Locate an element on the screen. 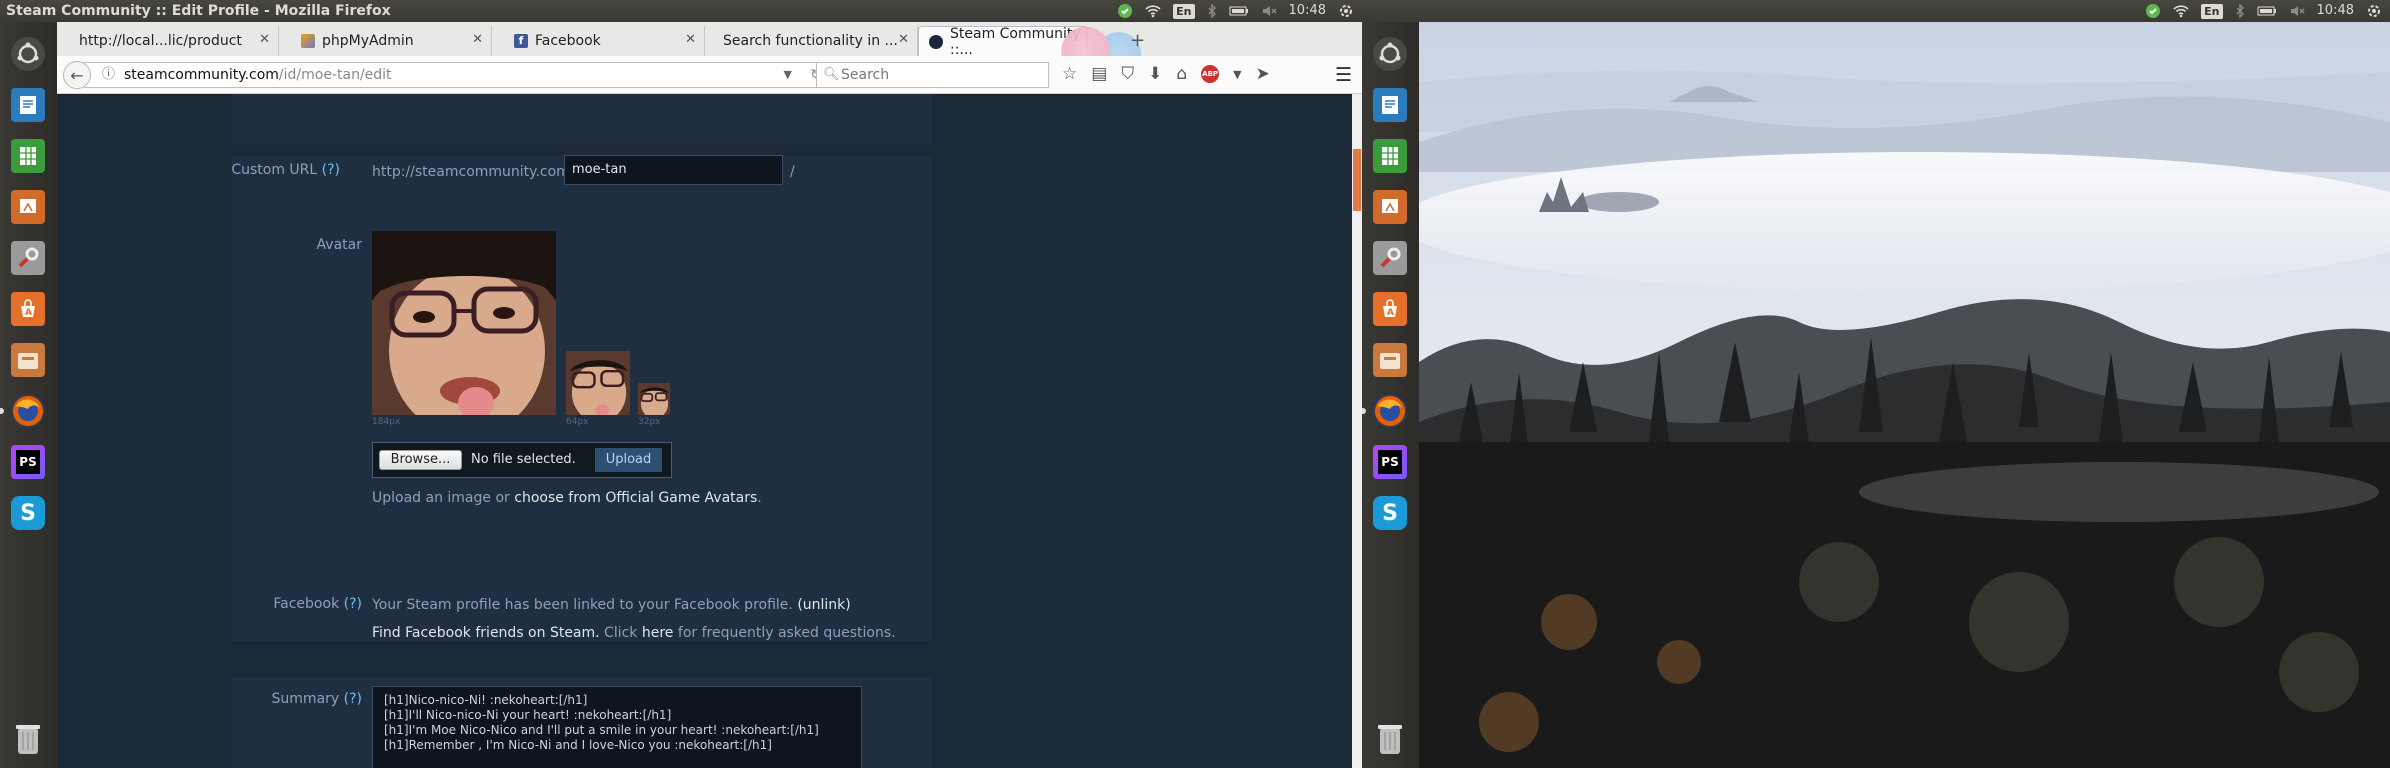 This screenshot has height=768, width=2390. arrow-left-icon: ← is located at coordinates (77, 75).